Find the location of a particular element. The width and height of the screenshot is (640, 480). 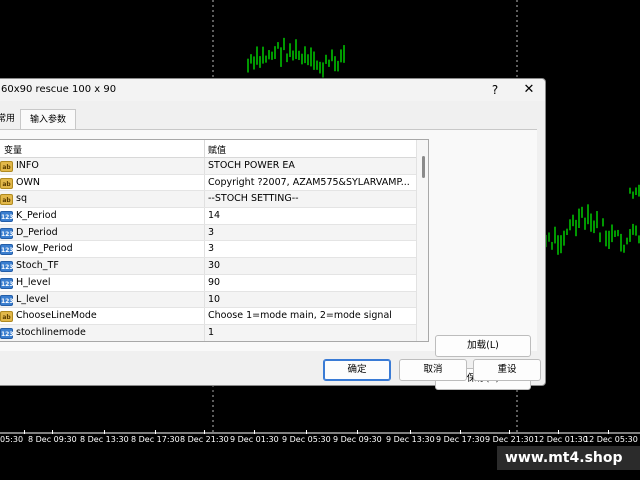

parameter-name: Slow_Period is located at coordinates (44, 249).